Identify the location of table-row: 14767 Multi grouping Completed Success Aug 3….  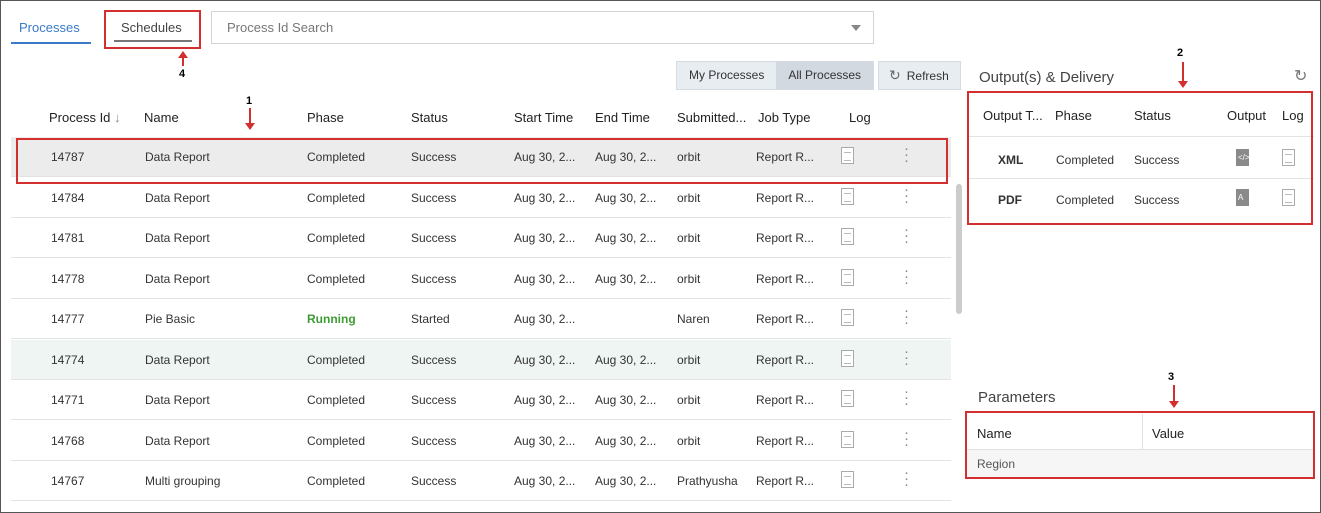
(481, 481).